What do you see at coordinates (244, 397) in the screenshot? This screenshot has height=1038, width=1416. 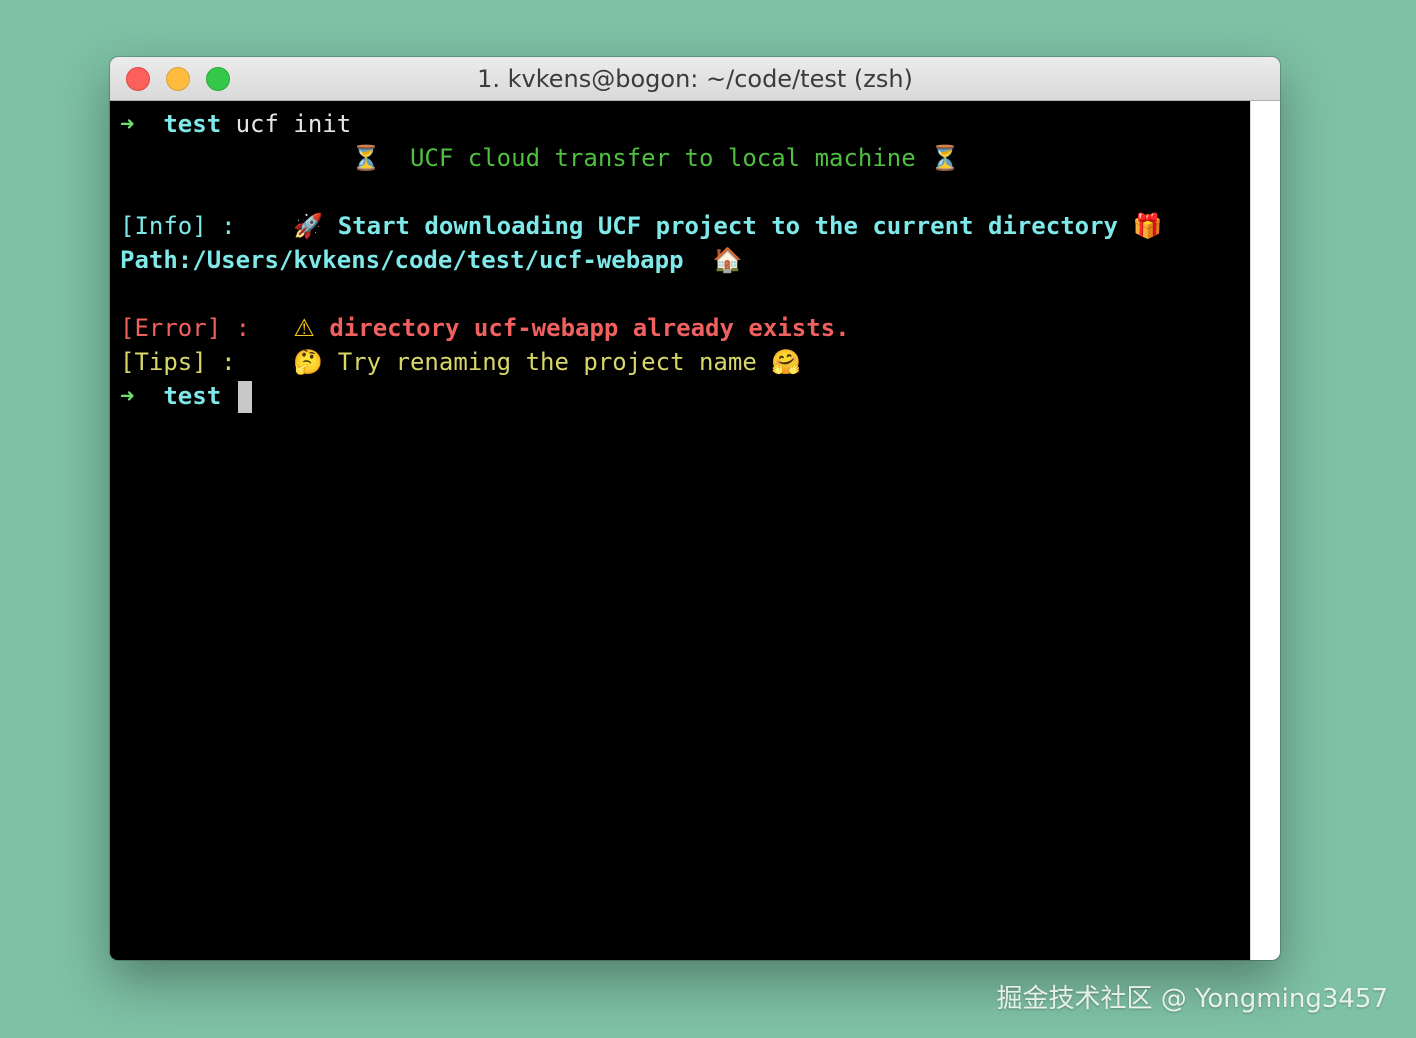 I see `text-cursor` at bounding box center [244, 397].